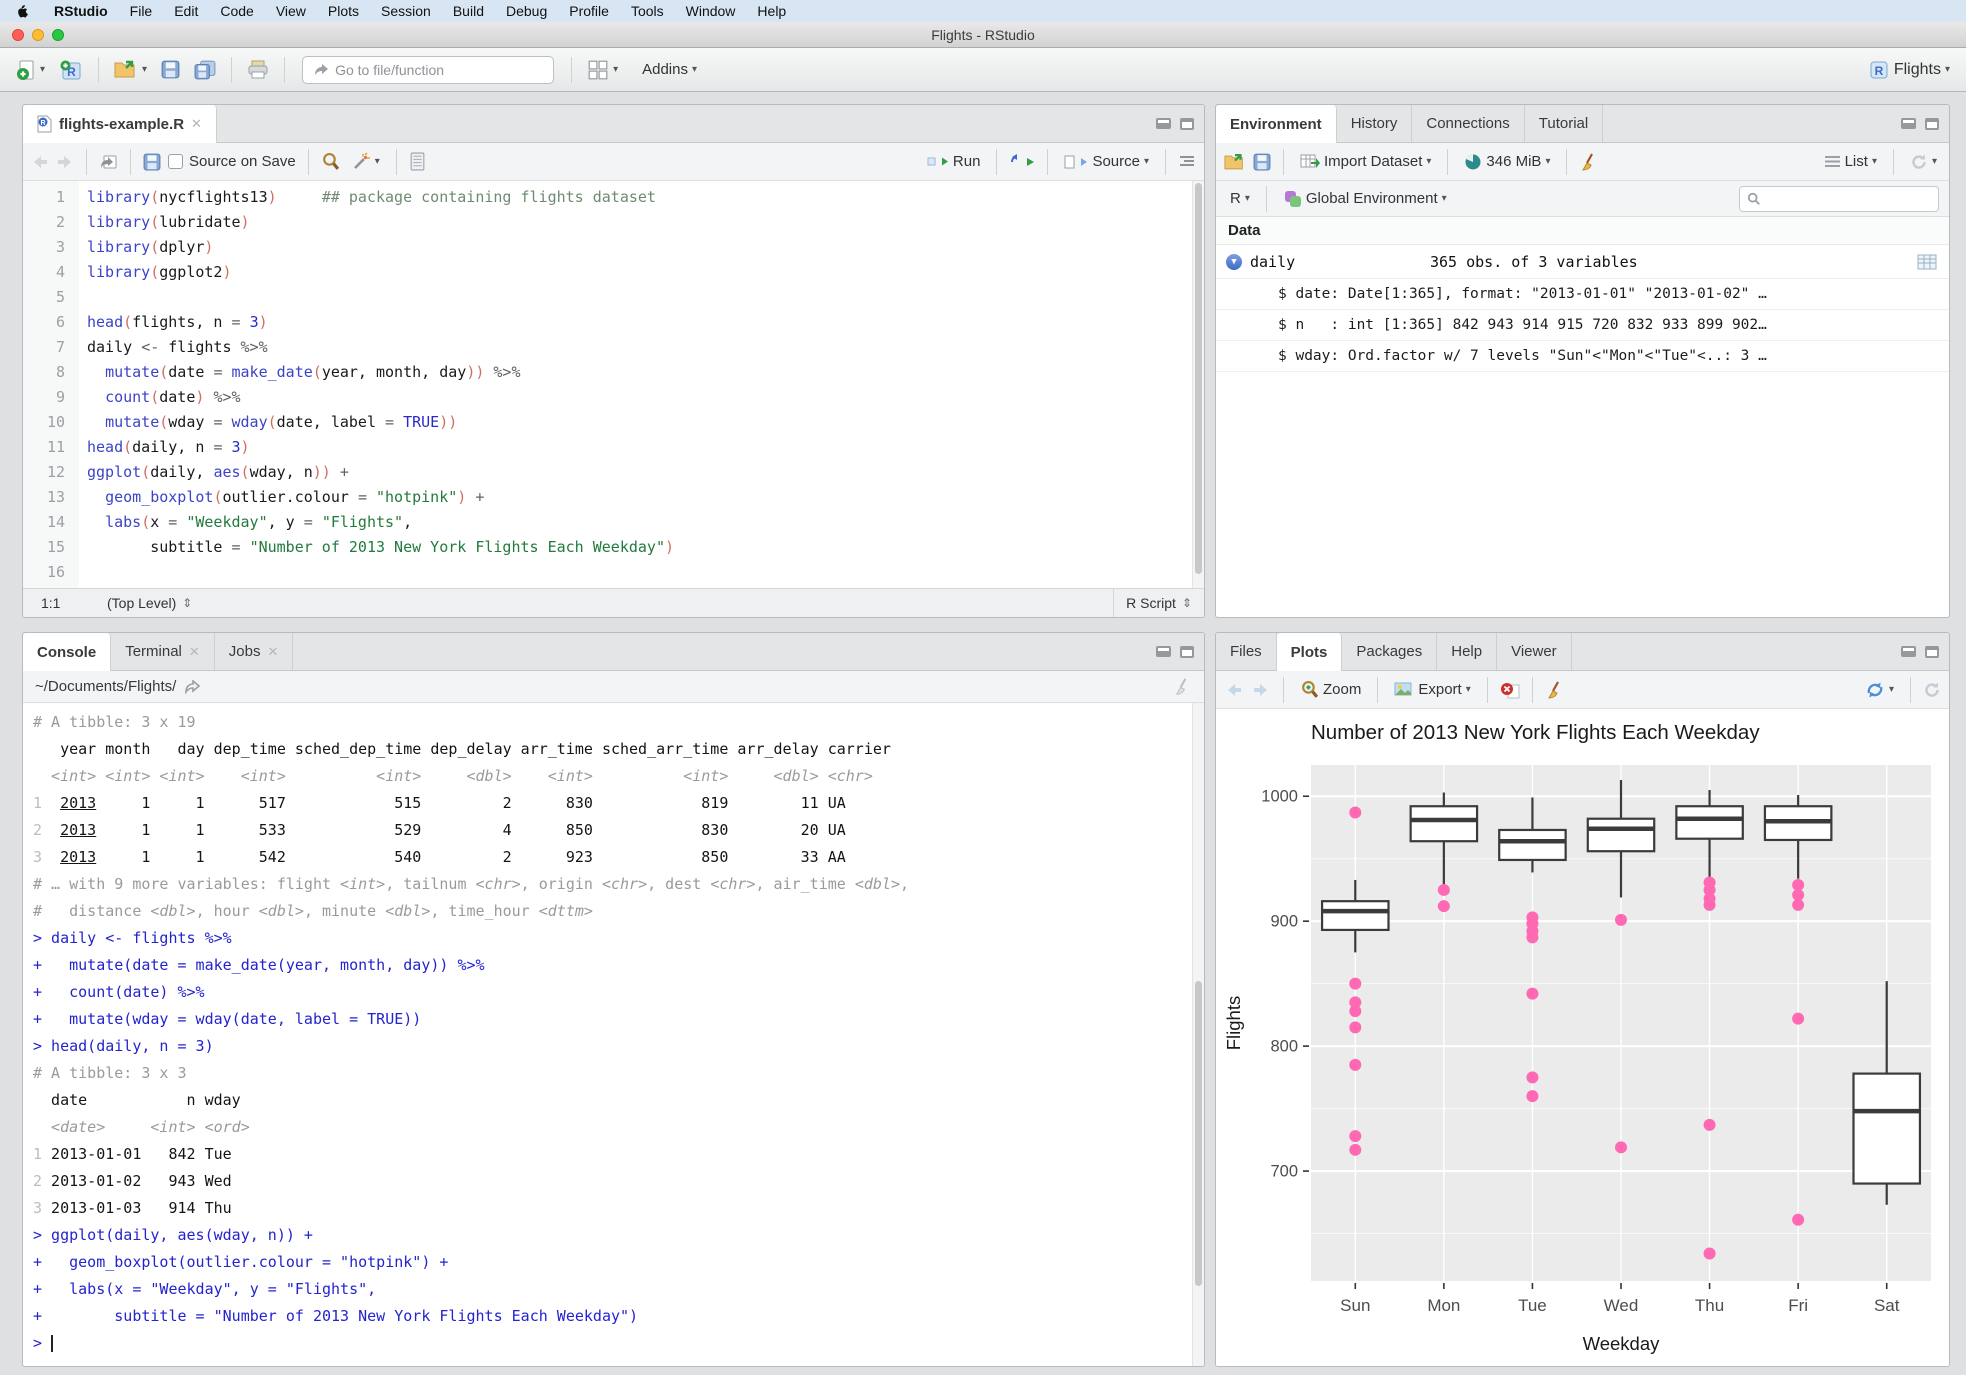 The width and height of the screenshot is (1966, 1375). I want to click on menu-item-session: Session, so click(406, 11).